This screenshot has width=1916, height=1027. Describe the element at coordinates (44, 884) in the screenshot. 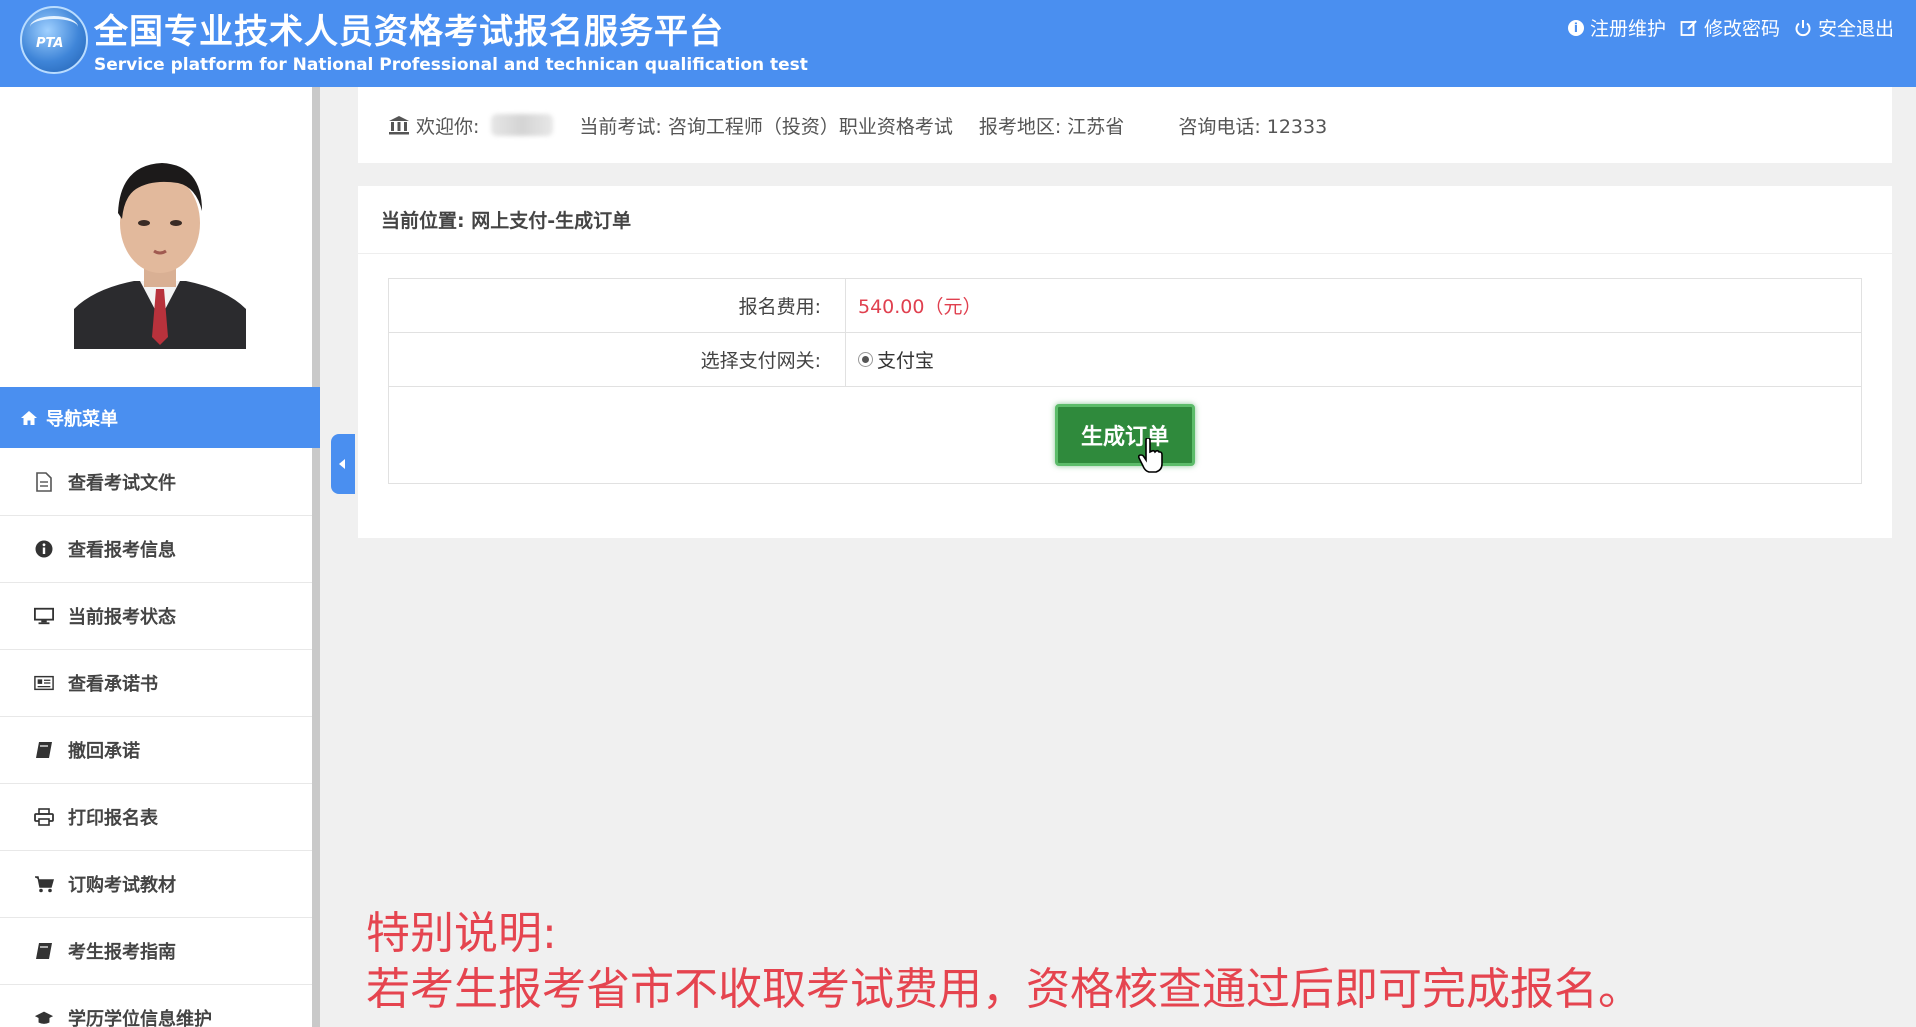

I see `cart-icon` at that location.